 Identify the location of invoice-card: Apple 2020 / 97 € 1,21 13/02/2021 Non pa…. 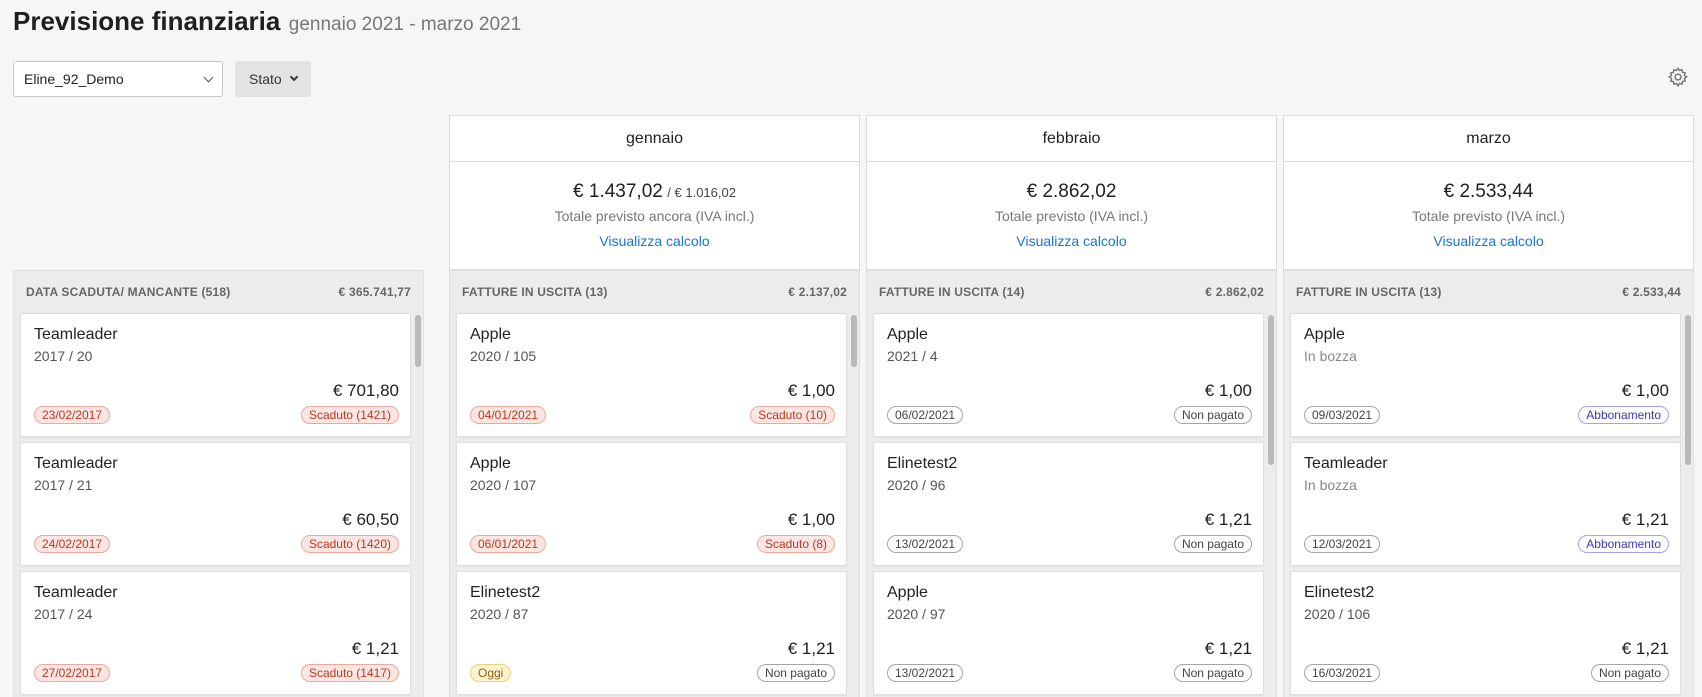
(1068, 633).